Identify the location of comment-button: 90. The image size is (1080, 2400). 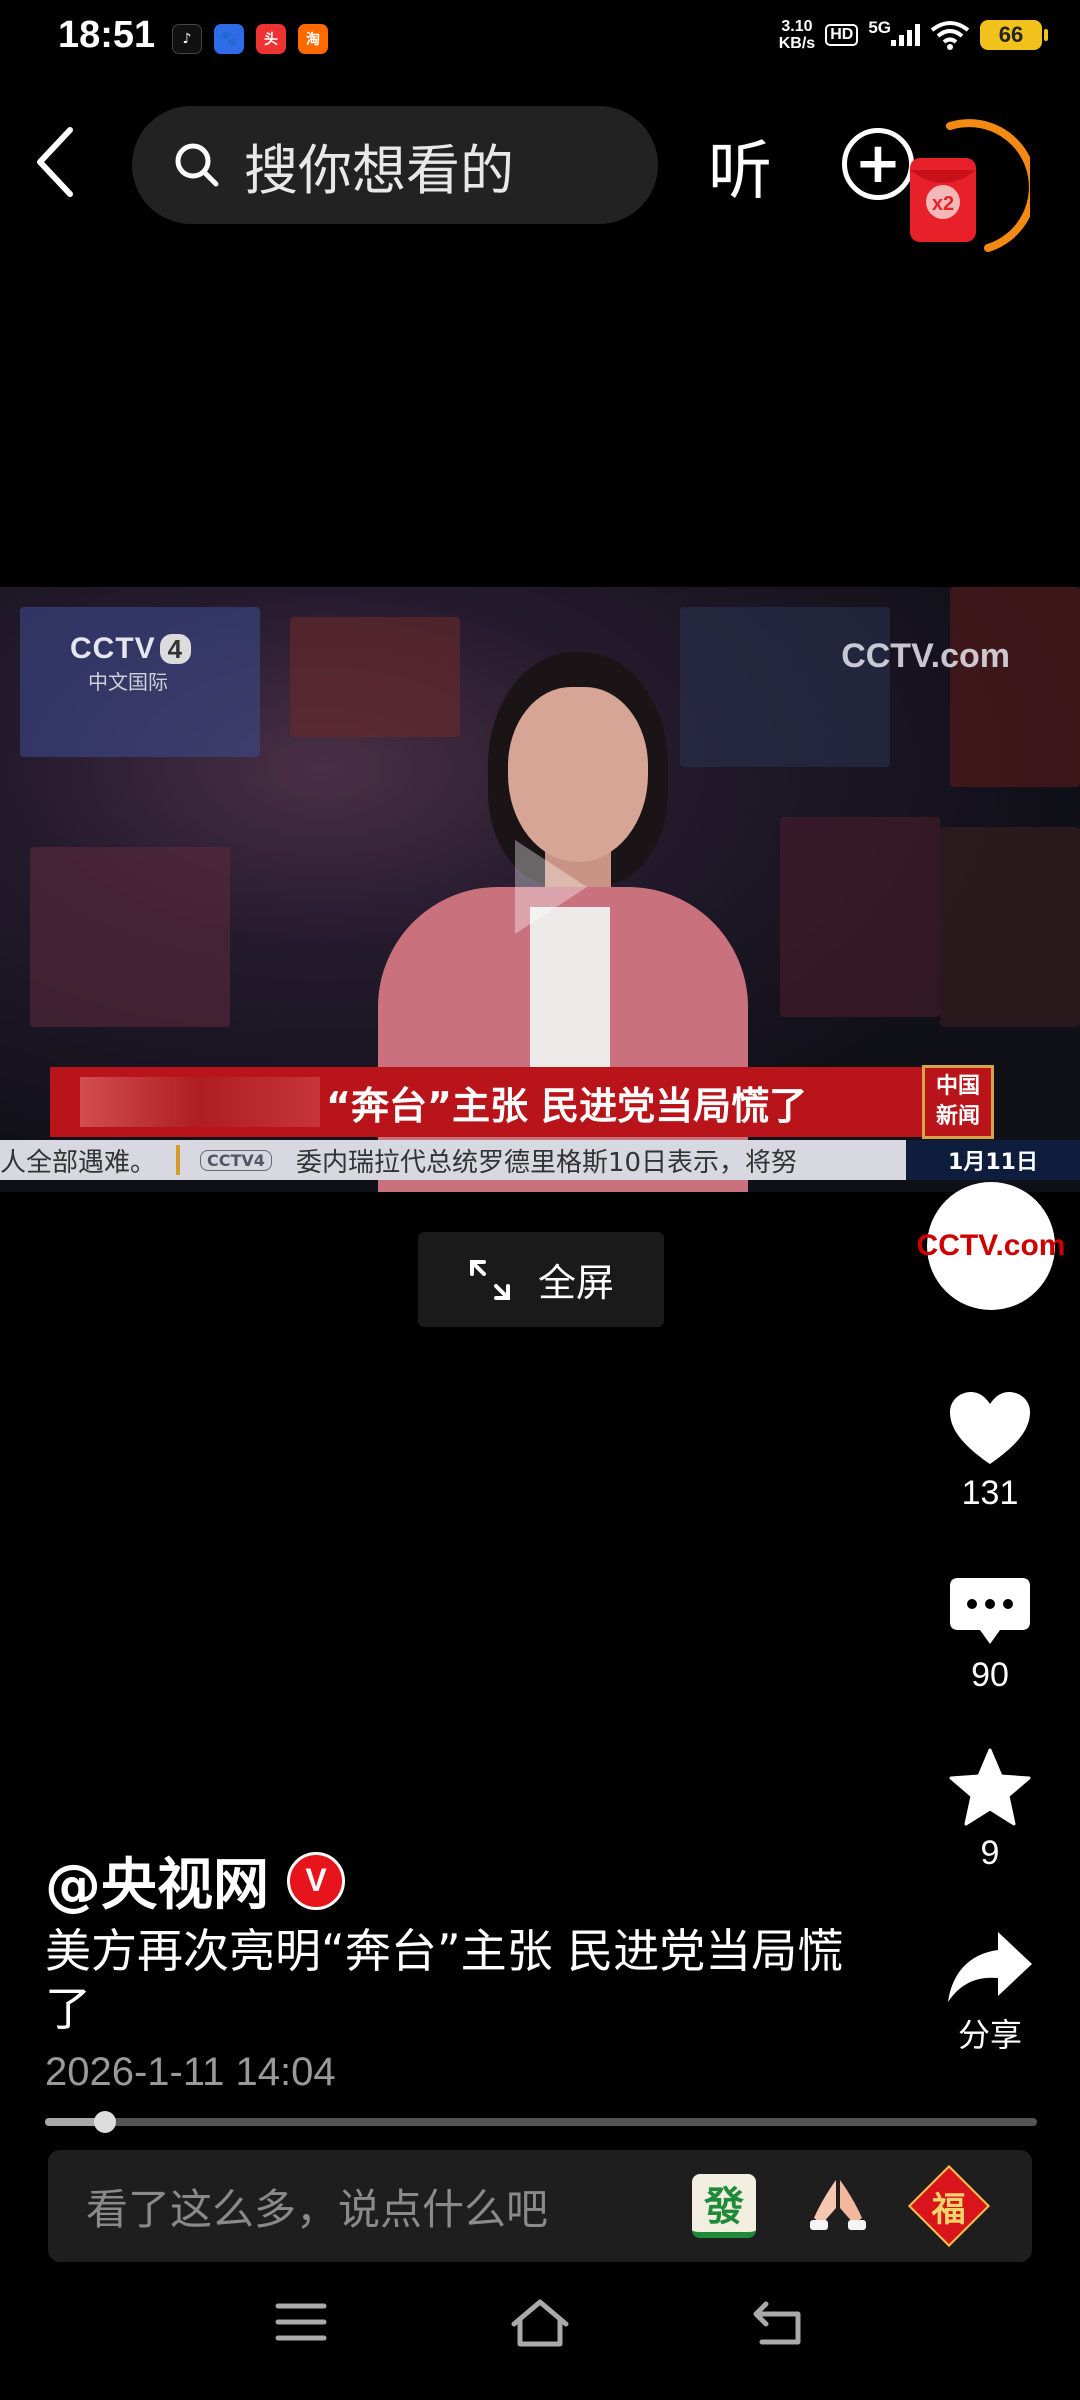
(990, 1635).